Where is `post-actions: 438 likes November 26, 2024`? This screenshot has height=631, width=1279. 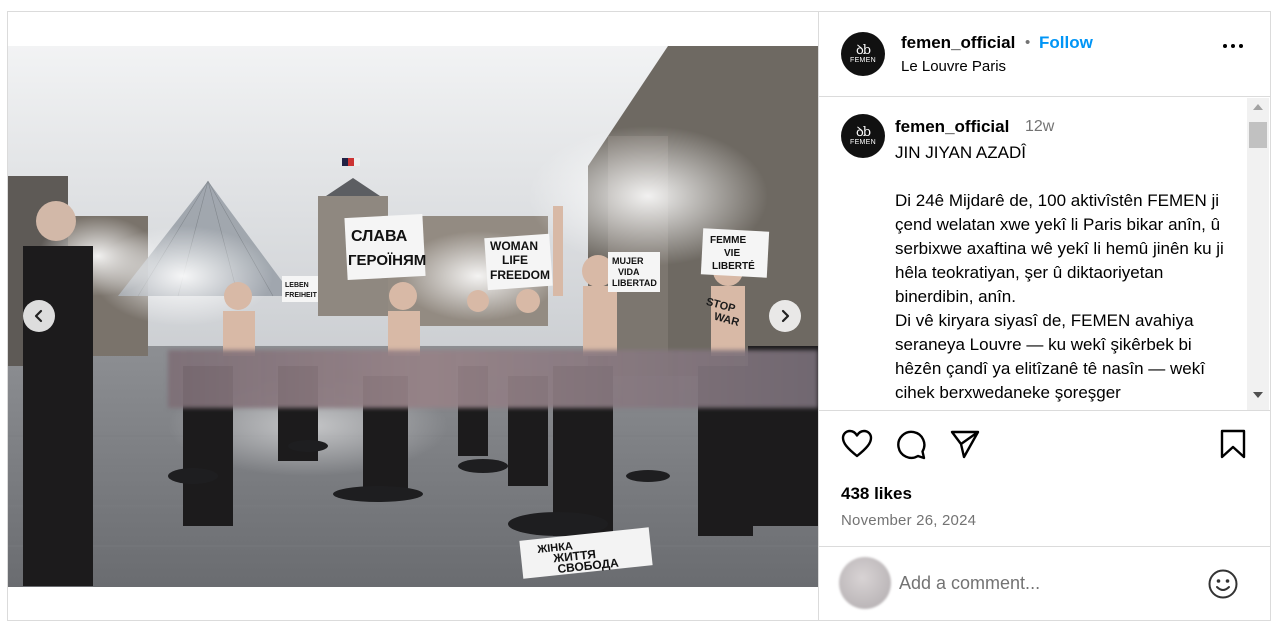
post-actions: 438 likes November 26, 2024 is located at coordinates (1045, 478).